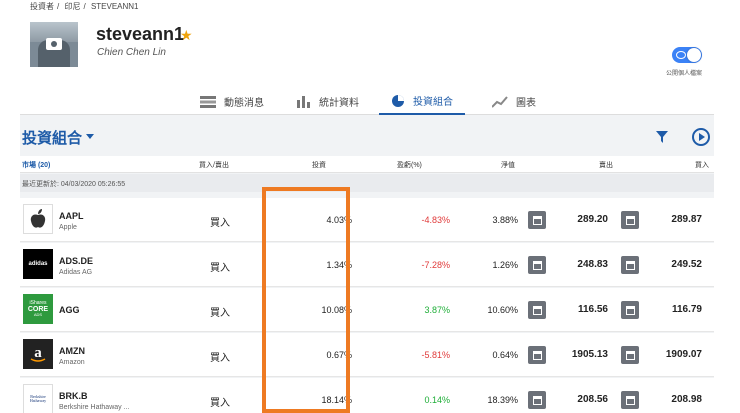  I want to click on company-name: Amazon, so click(72, 362).